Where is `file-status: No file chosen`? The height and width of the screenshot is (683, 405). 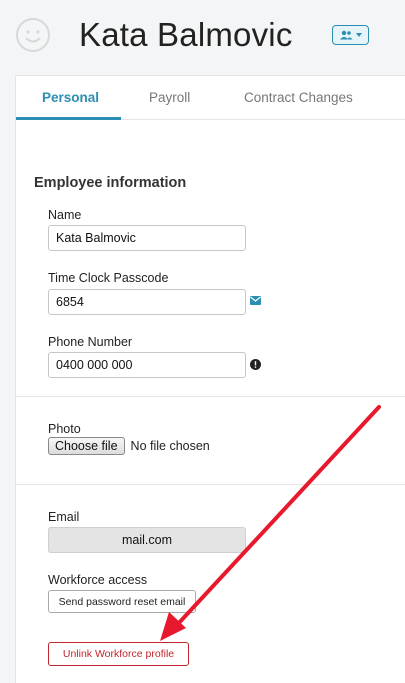 file-status: No file chosen is located at coordinates (170, 446).